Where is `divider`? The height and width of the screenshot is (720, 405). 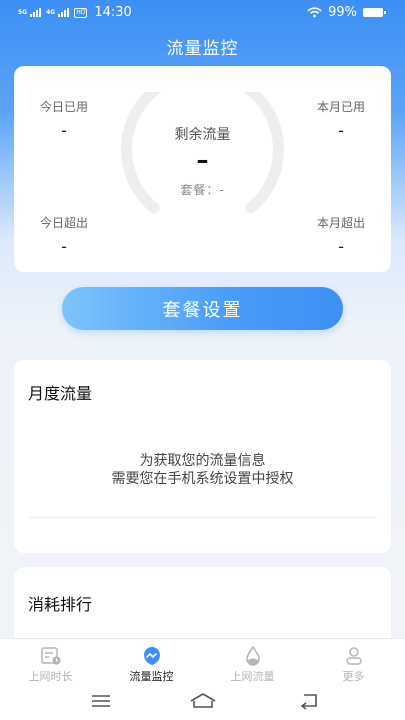 divider is located at coordinates (202, 517).